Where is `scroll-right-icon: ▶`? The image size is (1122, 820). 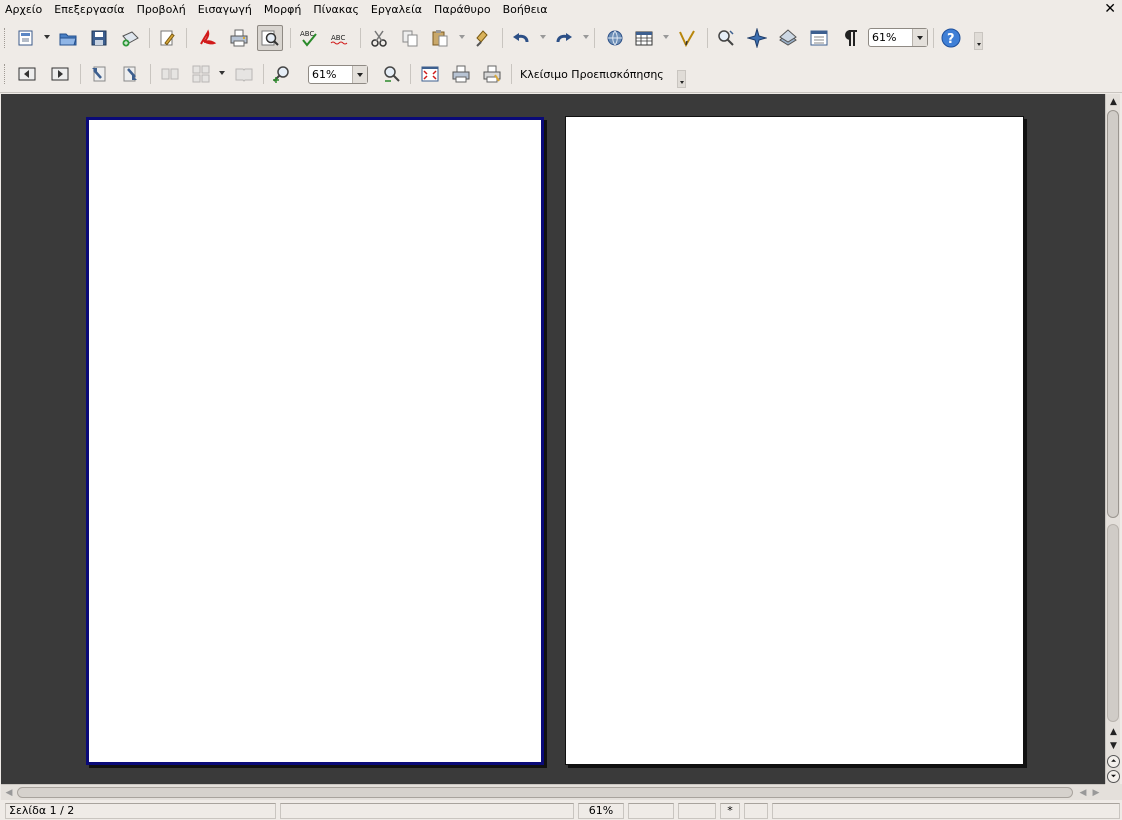 scroll-right-icon: ▶ is located at coordinates (1096, 793).